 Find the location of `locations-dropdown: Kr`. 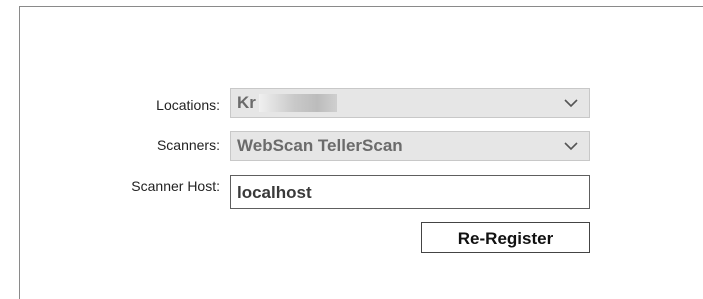

locations-dropdown: Kr is located at coordinates (410, 103).